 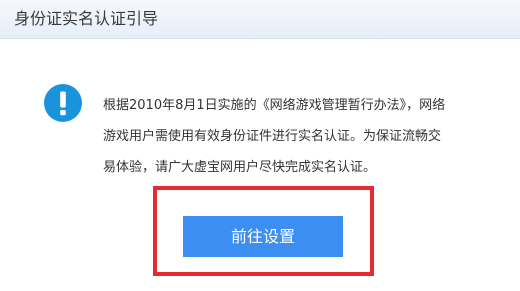 What do you see at coordinates (263, 236) in the screenshot?
I see `goto-settings-button: 前往设置` at bounding box center [263, 236].